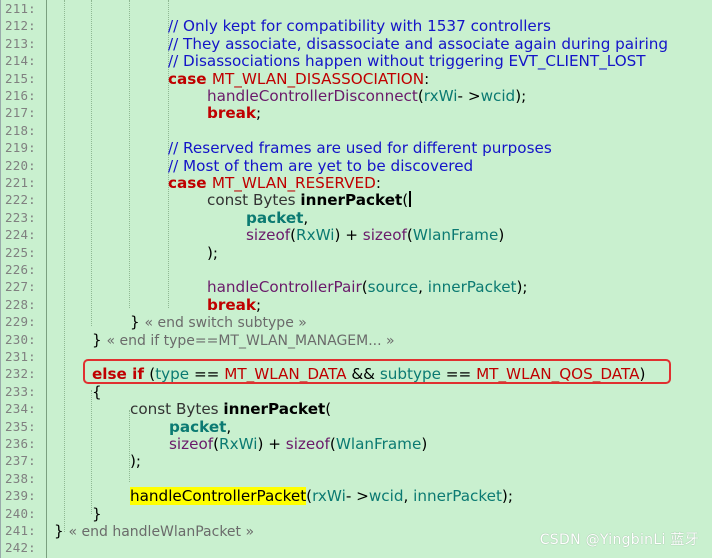 The width and height of the screenshot is (712, 558). Describe the element at coordinates (218, 496) in the screenshot. I see `code-token: handleControllerPacket` at that location.